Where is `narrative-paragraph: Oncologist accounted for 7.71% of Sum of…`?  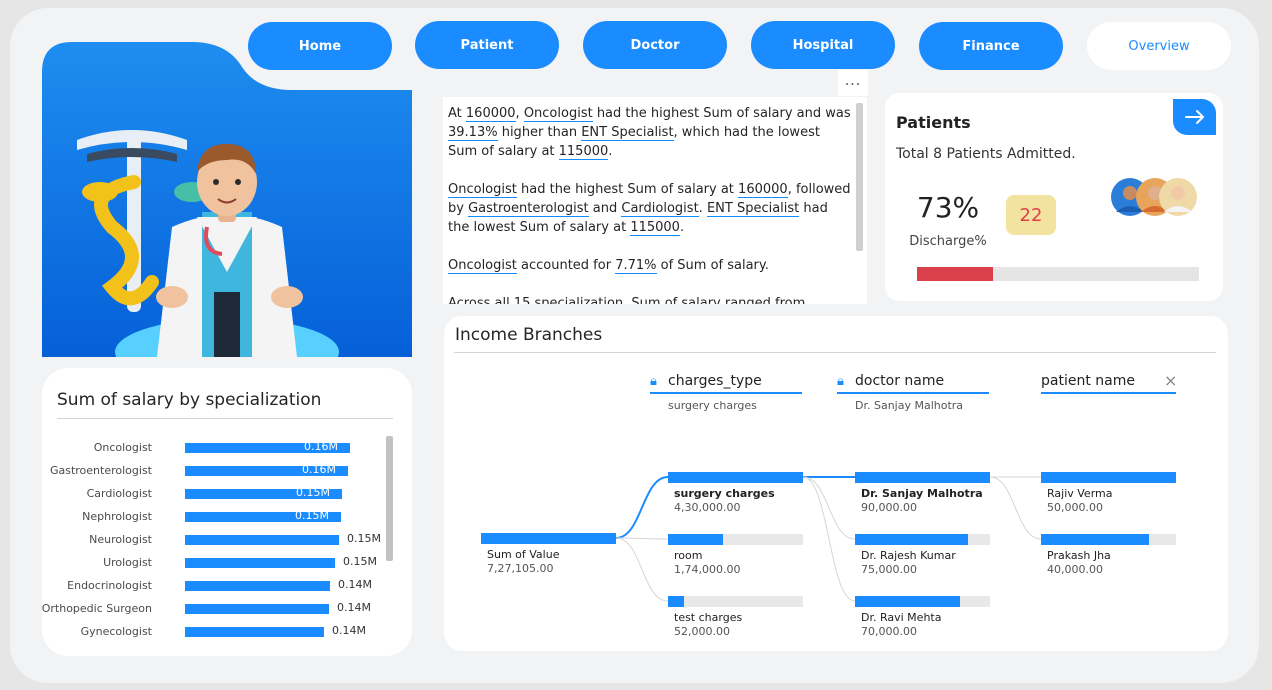 narrative-paragraph: Oncologist accounted for 7.71% of Sum of… is located at coordinates (608, 266).